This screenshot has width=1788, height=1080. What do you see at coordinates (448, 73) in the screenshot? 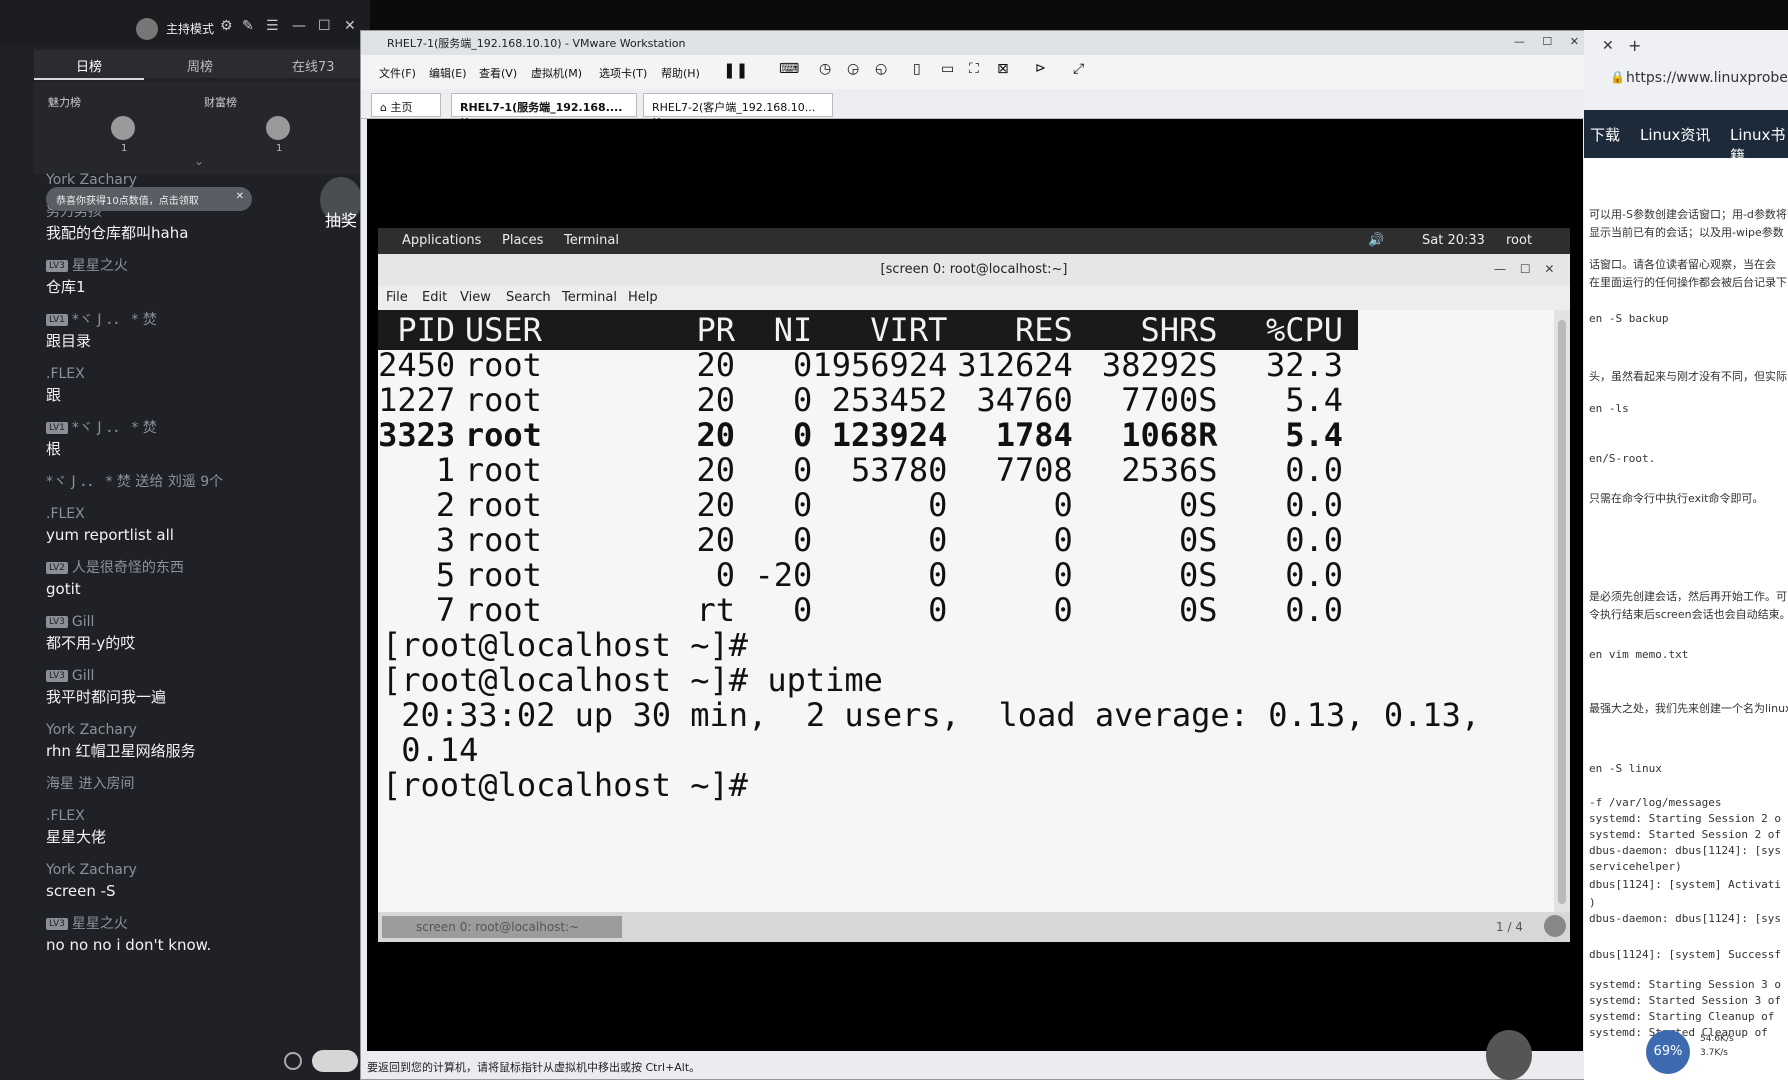
I see `menu-edit: 编辑(E)` at bounding box center [448, 73].